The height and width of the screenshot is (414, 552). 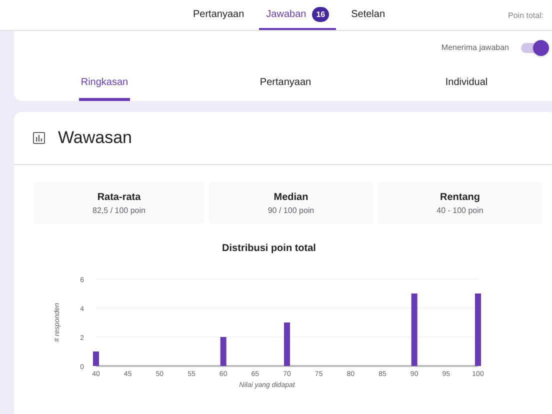 I want to click on view-tab: Pertanyaan, so click(x=286, y=84).